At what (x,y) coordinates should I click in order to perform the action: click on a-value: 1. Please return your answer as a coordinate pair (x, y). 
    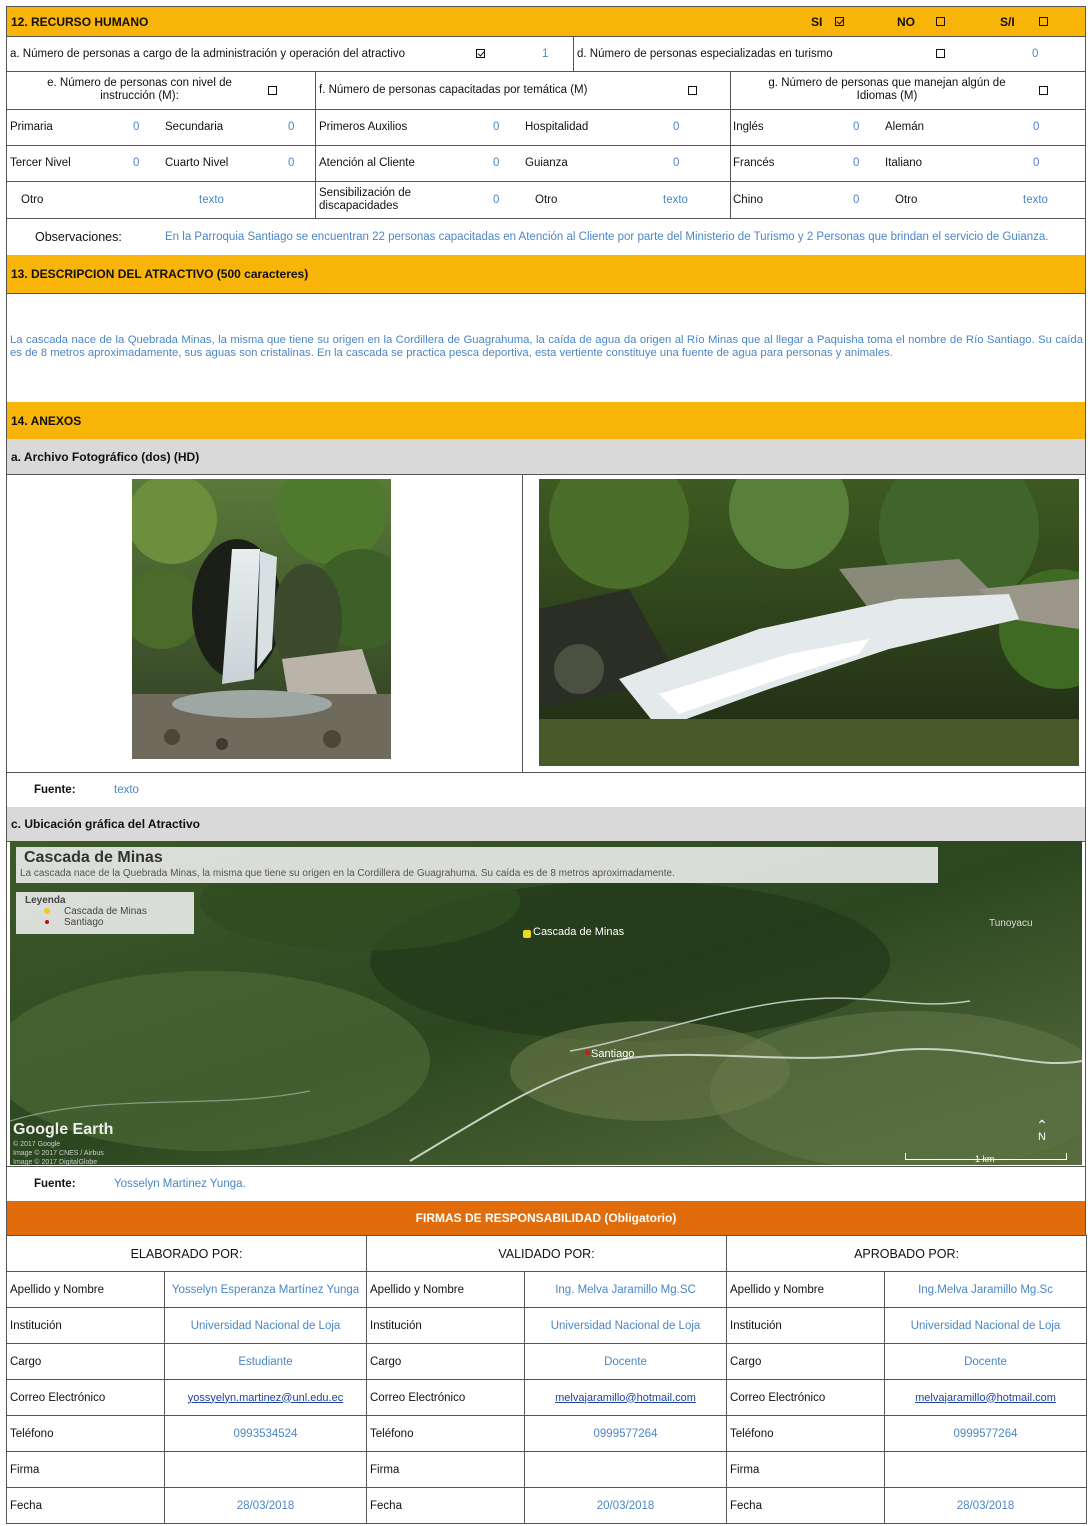
    Looking at the image, I should click on (545, 53).